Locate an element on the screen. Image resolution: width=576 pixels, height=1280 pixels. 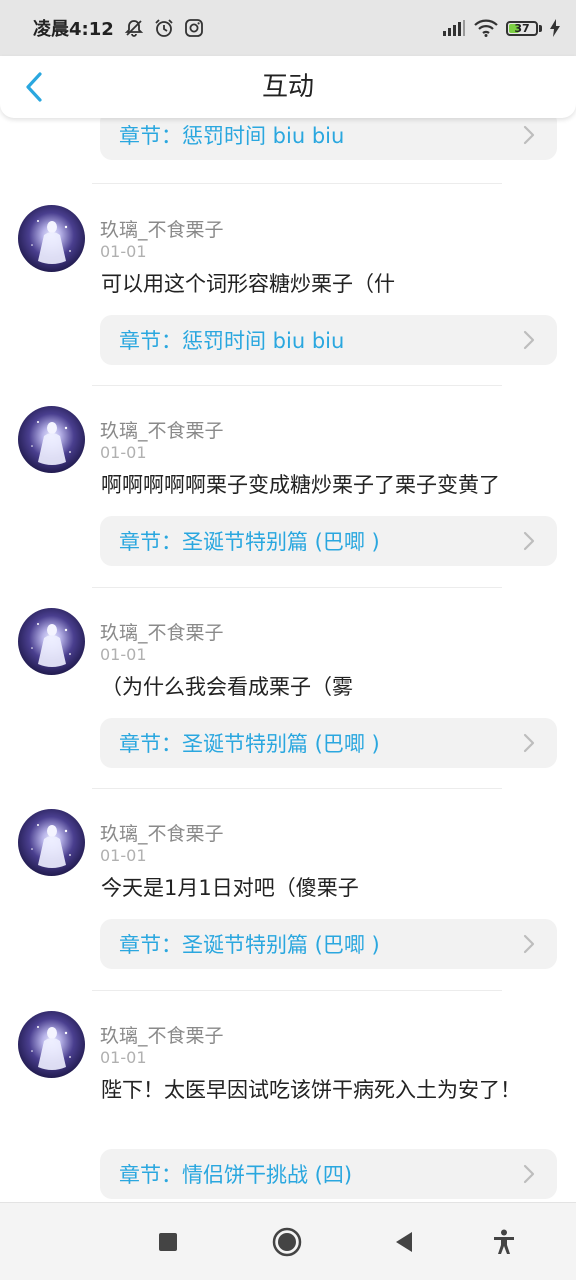
accessibility-icon is located at coordinates (504, 1241).